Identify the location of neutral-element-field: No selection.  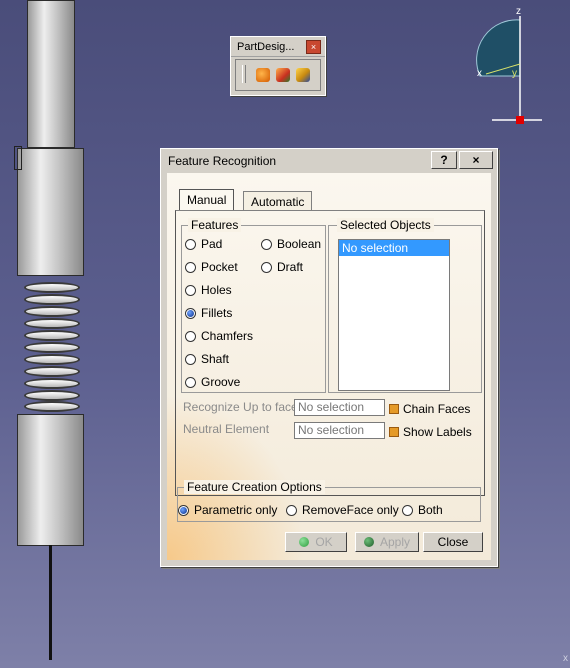
(339, 430).